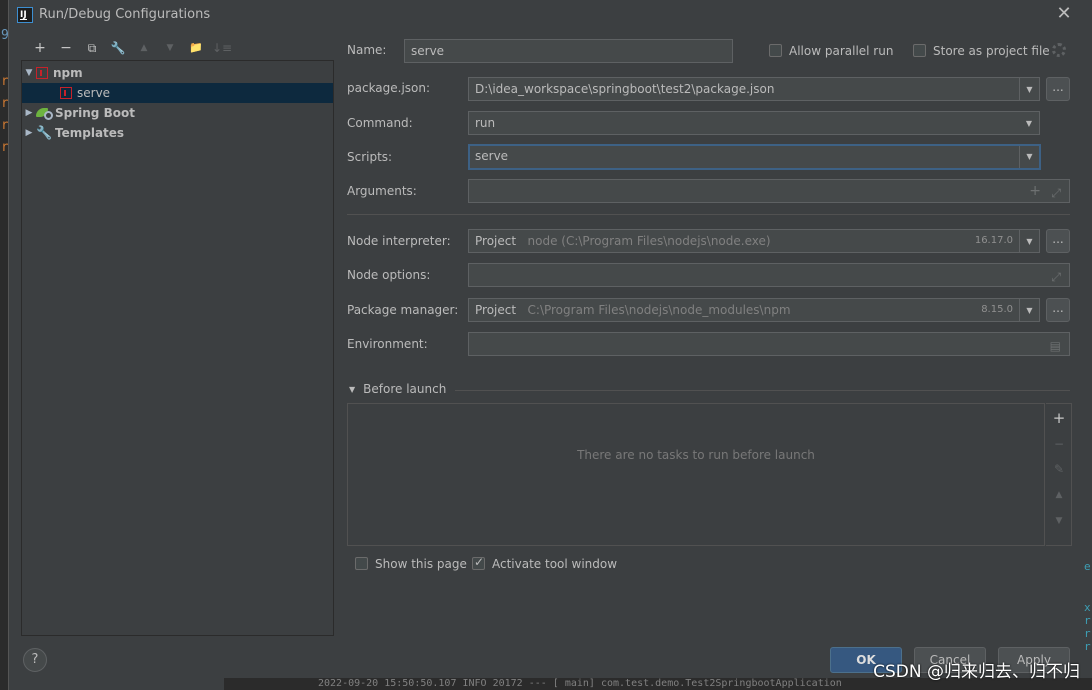 This screenshot has width=1092, height=690. What do you see at coordinates (361, 563) in the screenshot?
I see `show-page-checkbox` at bounding box center [361, 563].